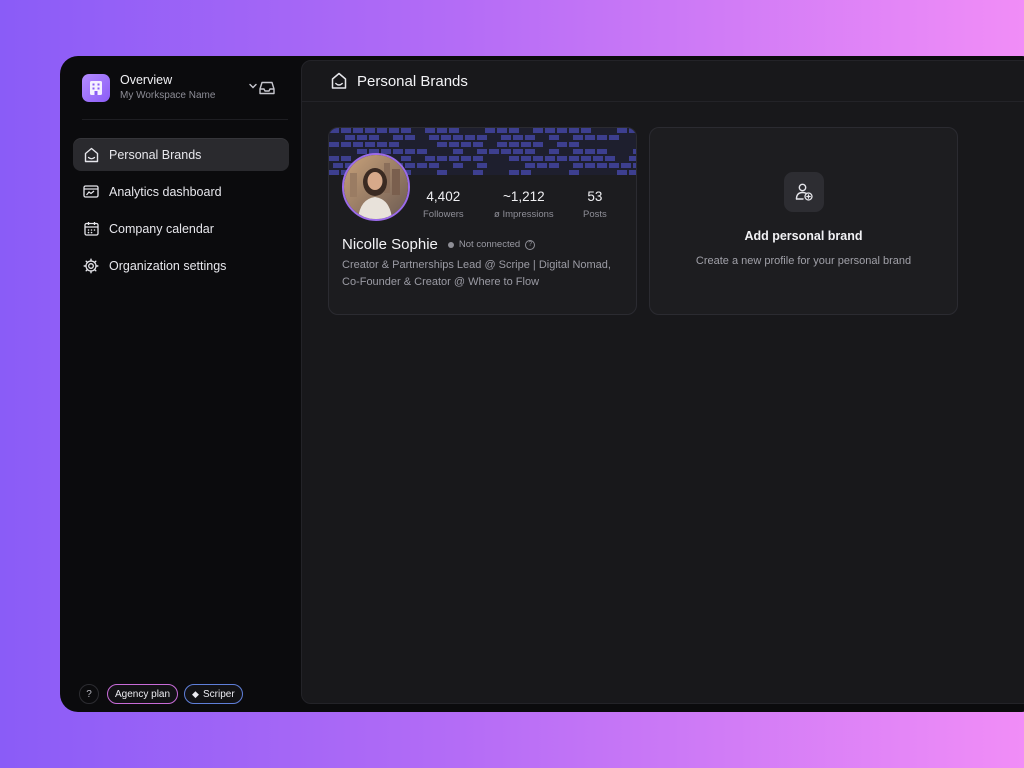 This screenshot has height=768, width=1024. What do you see at coordinates (165, 191) in the screenshot?
I see `sidebar-item-label: Analytics dashboard` at bounding box center [165, 191].